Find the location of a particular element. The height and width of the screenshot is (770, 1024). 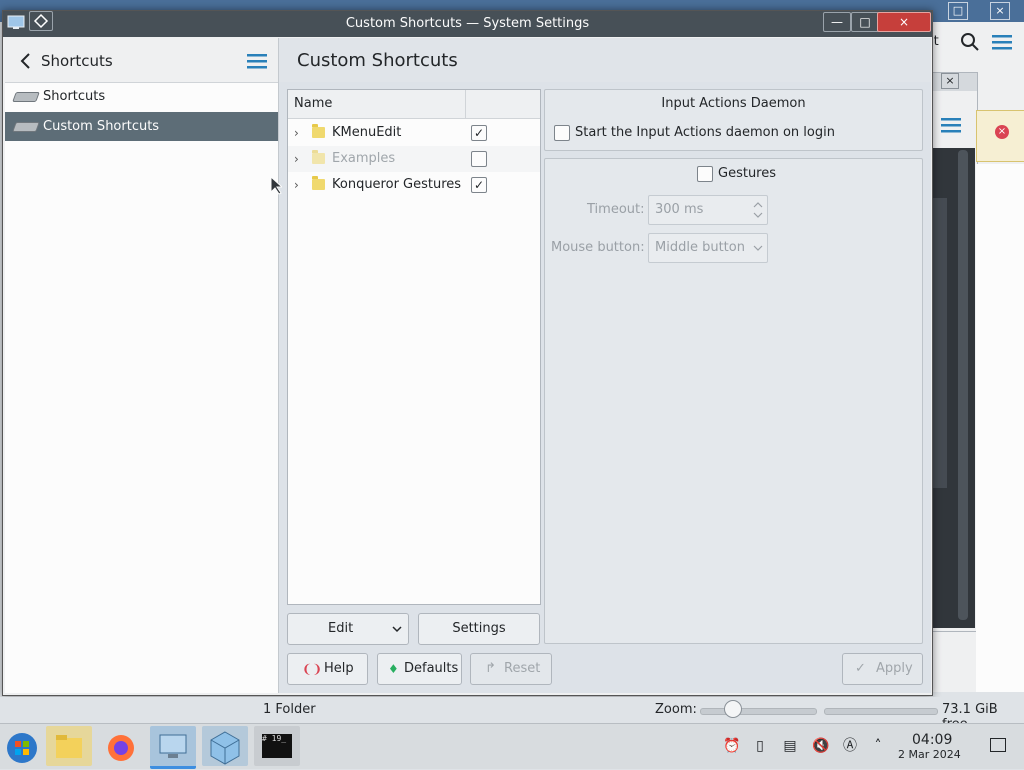

back-arrow-icon is located at coordinates (25, 61).